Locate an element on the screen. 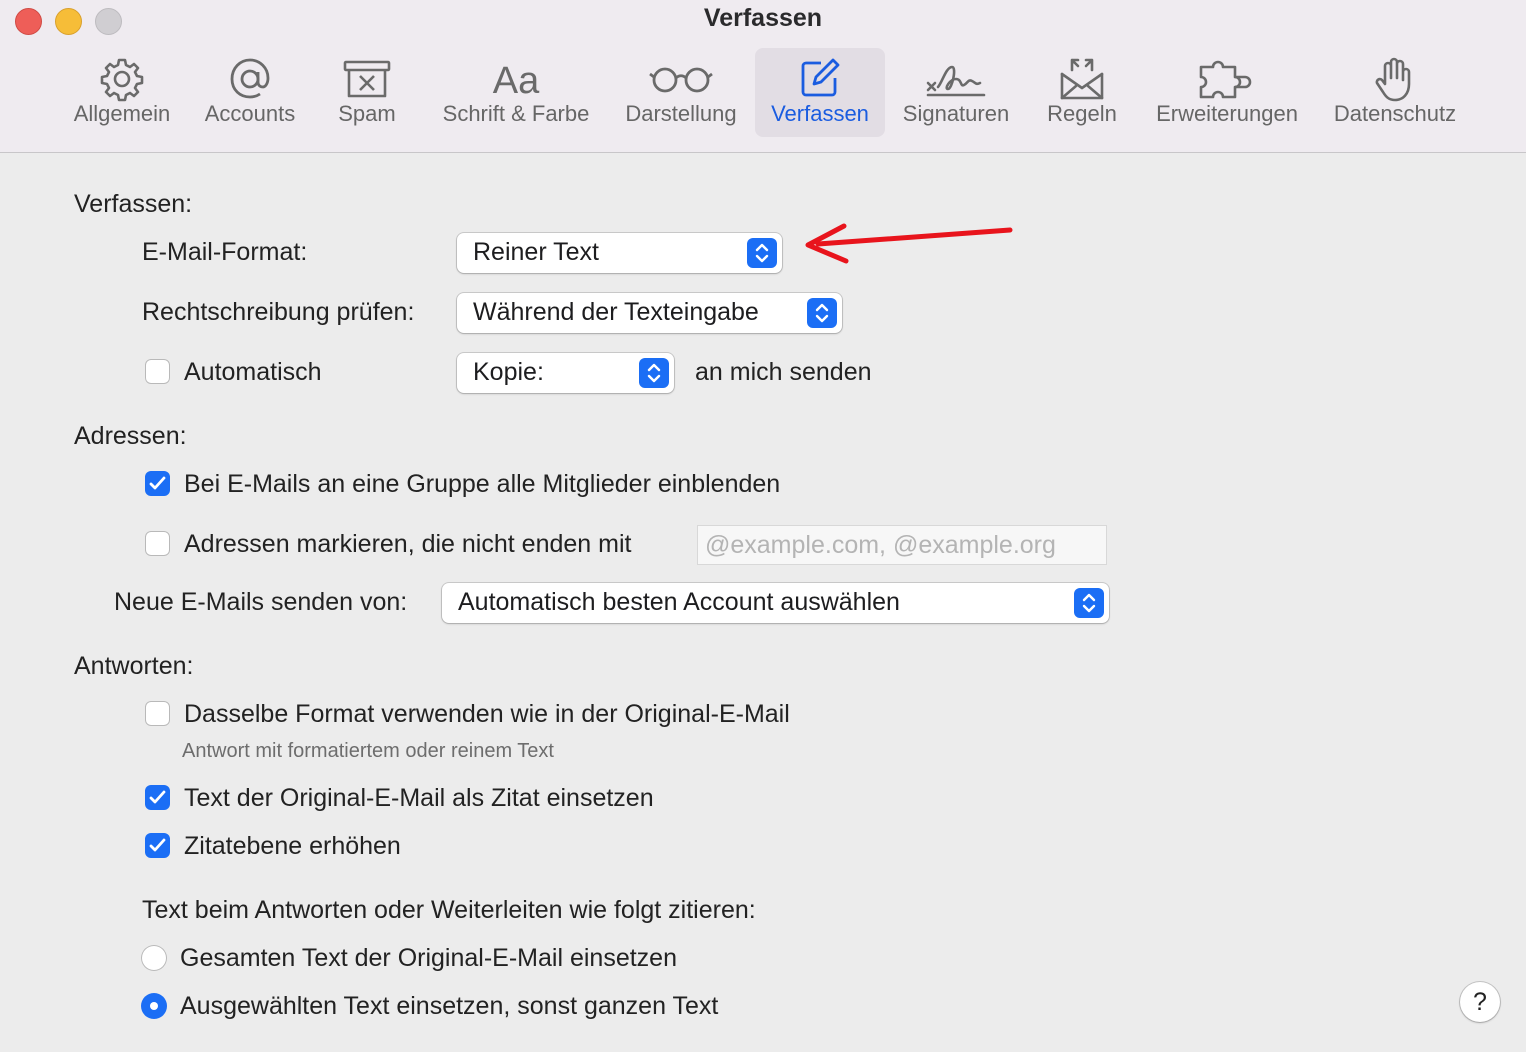  tab-schrift-farbe: Aa Schrift & Farbe is located at coordinates (516, 92).